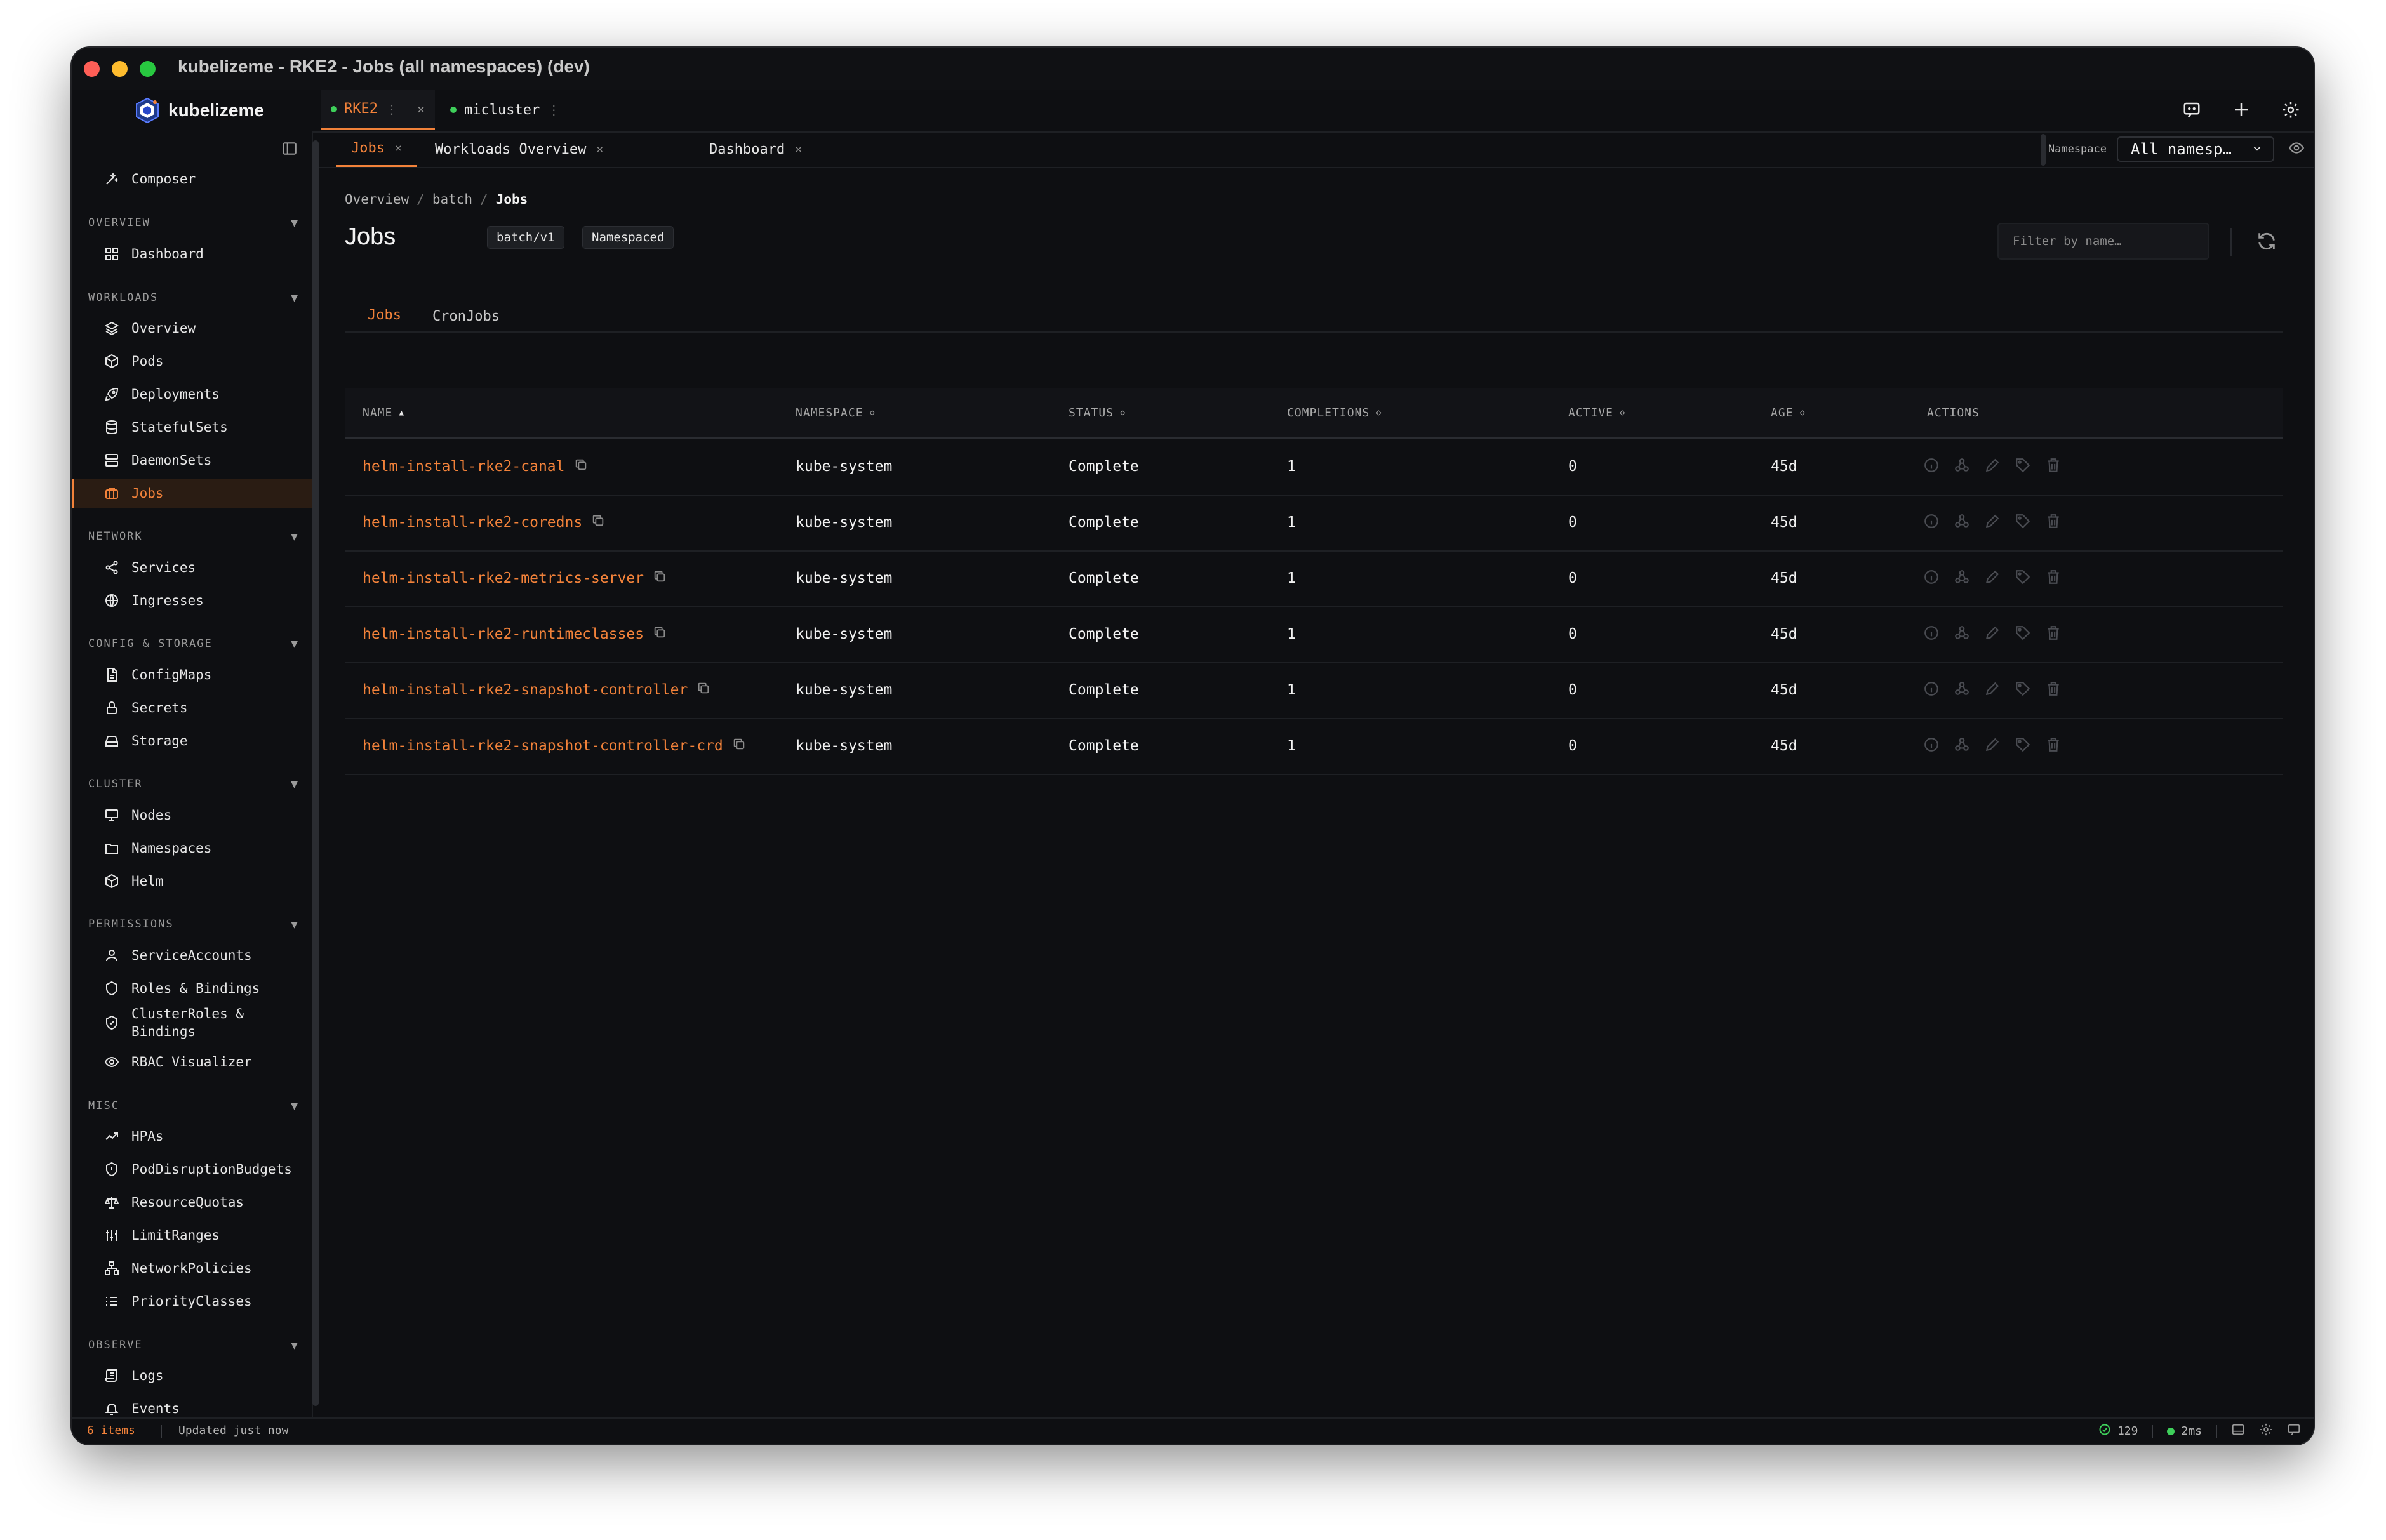  I want to click on job-name-link: helm-install-rke2-metrics-server, so click(504, 578).